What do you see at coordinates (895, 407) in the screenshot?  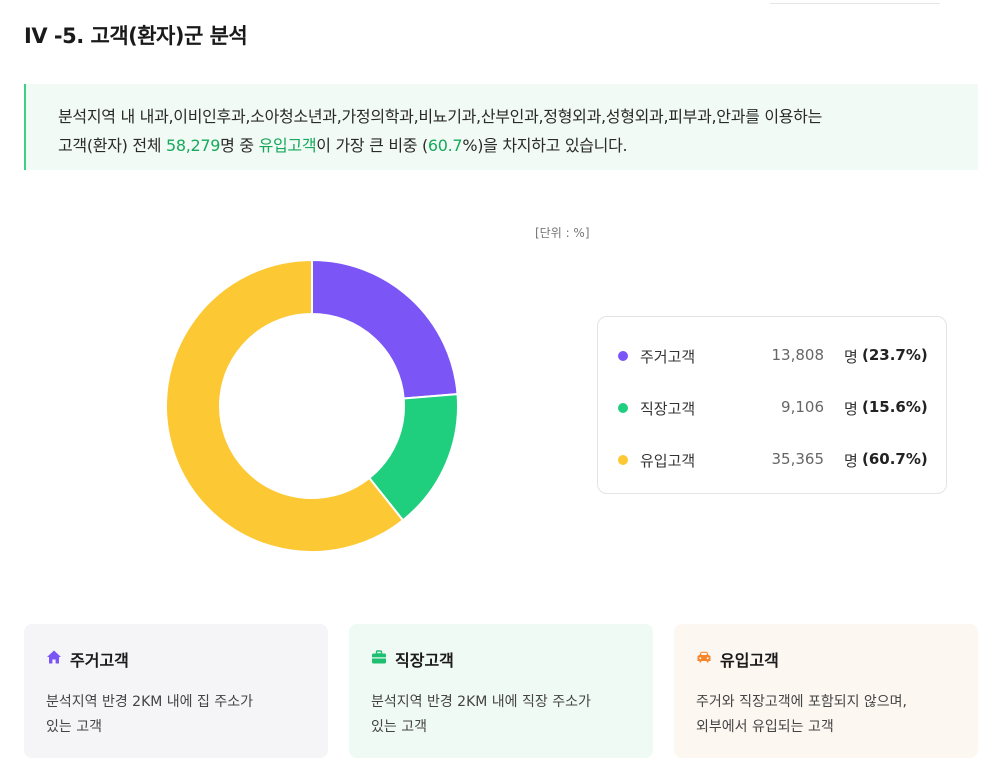 I see `legend-pct: (15.6%)` at bounding box center [895, 407].